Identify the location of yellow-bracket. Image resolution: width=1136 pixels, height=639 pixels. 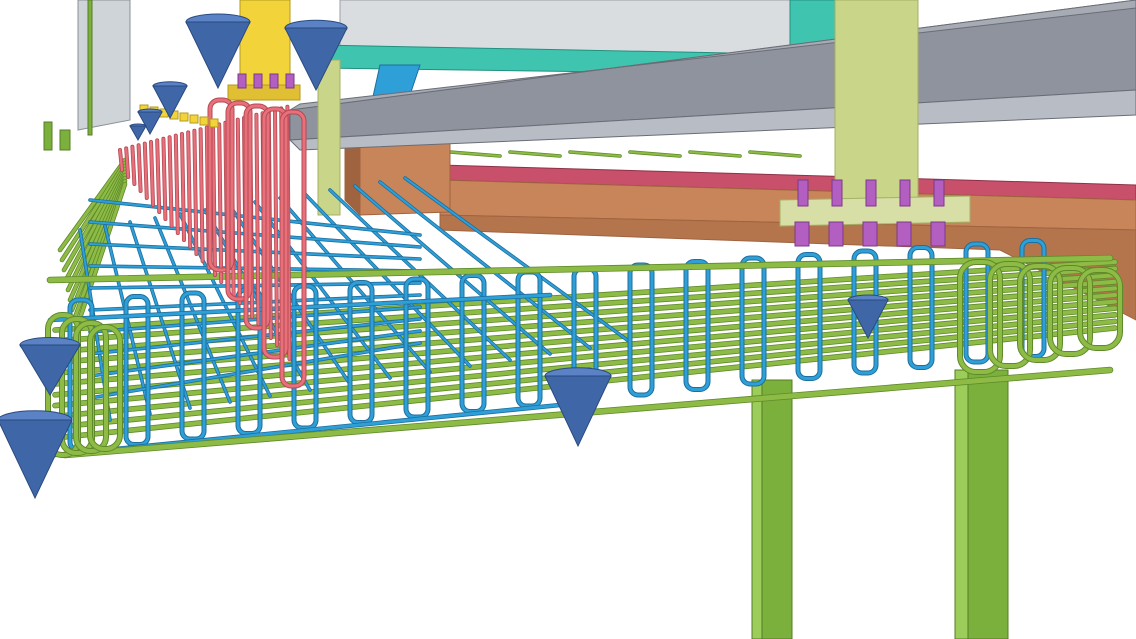
(265, 48).